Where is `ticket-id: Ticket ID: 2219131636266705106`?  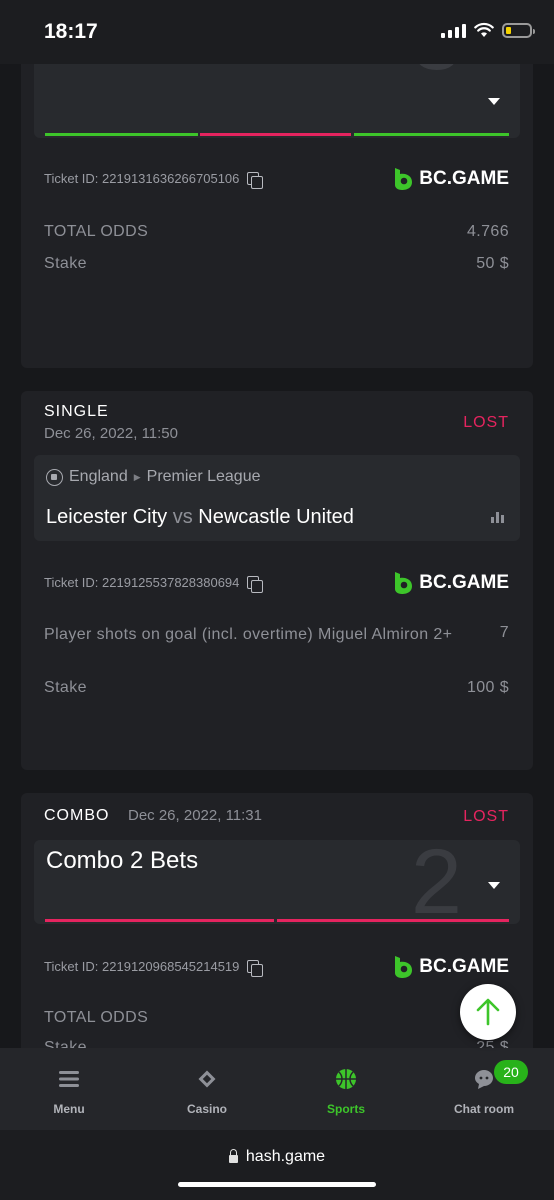 ticket-id: Ticket ID: 2219131636266705106 is located at coordinates (154, 180).